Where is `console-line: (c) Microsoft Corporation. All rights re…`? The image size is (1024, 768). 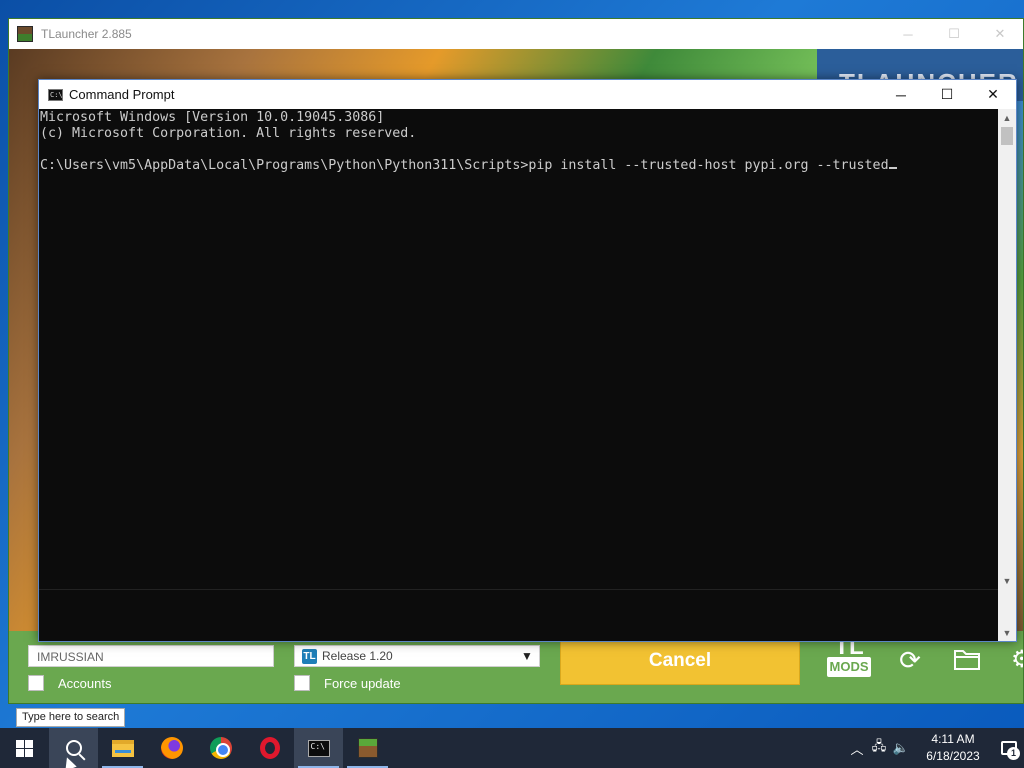
console-line: (c) Microsoft Corporation. All rights re… is located at coordinates (228, 133).